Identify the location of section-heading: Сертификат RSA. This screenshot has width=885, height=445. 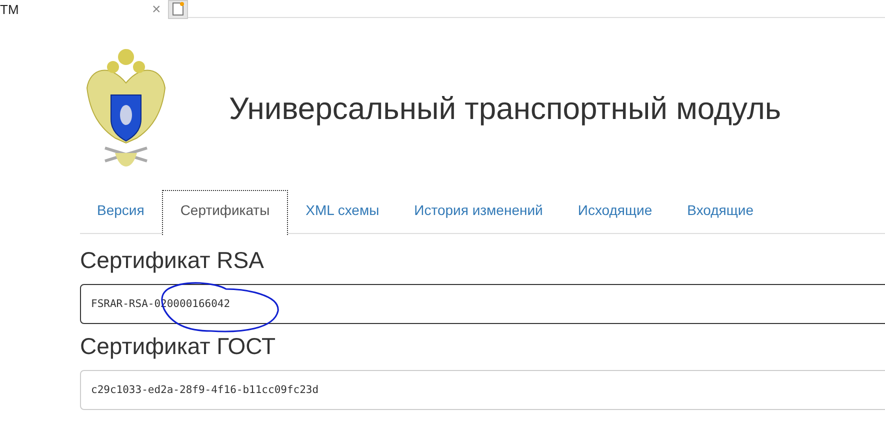
(172, 260).